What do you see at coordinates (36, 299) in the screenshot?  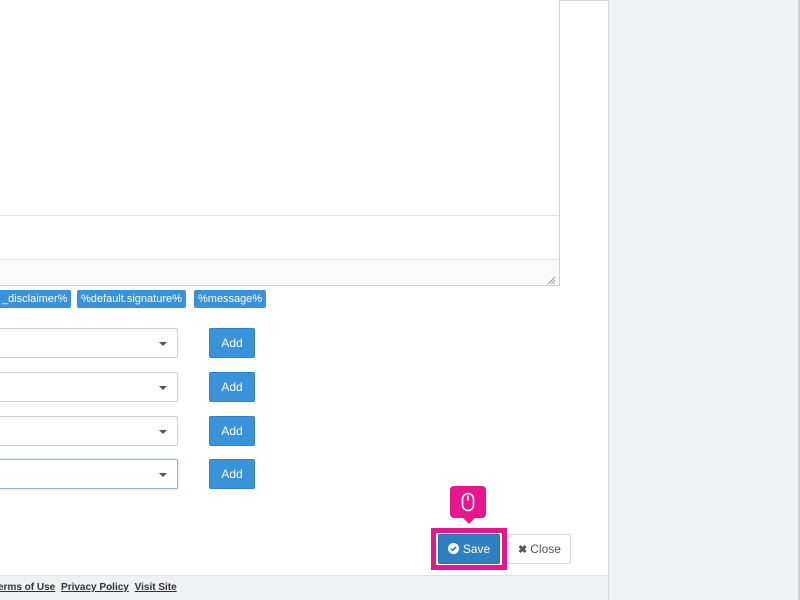 I see `placeholder-tag: _disclaimer%` at bounding box center [36, 299].